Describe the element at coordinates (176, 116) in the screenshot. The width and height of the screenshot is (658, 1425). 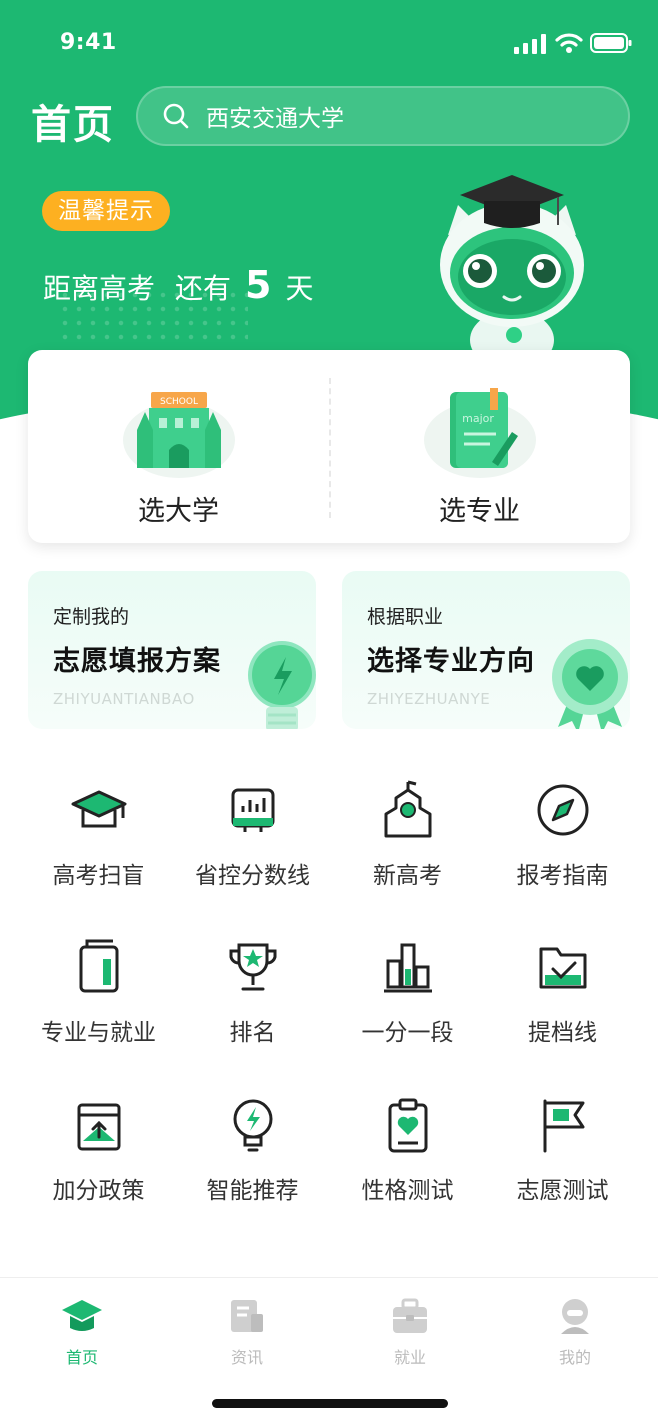
I see `search-icon` at that location.